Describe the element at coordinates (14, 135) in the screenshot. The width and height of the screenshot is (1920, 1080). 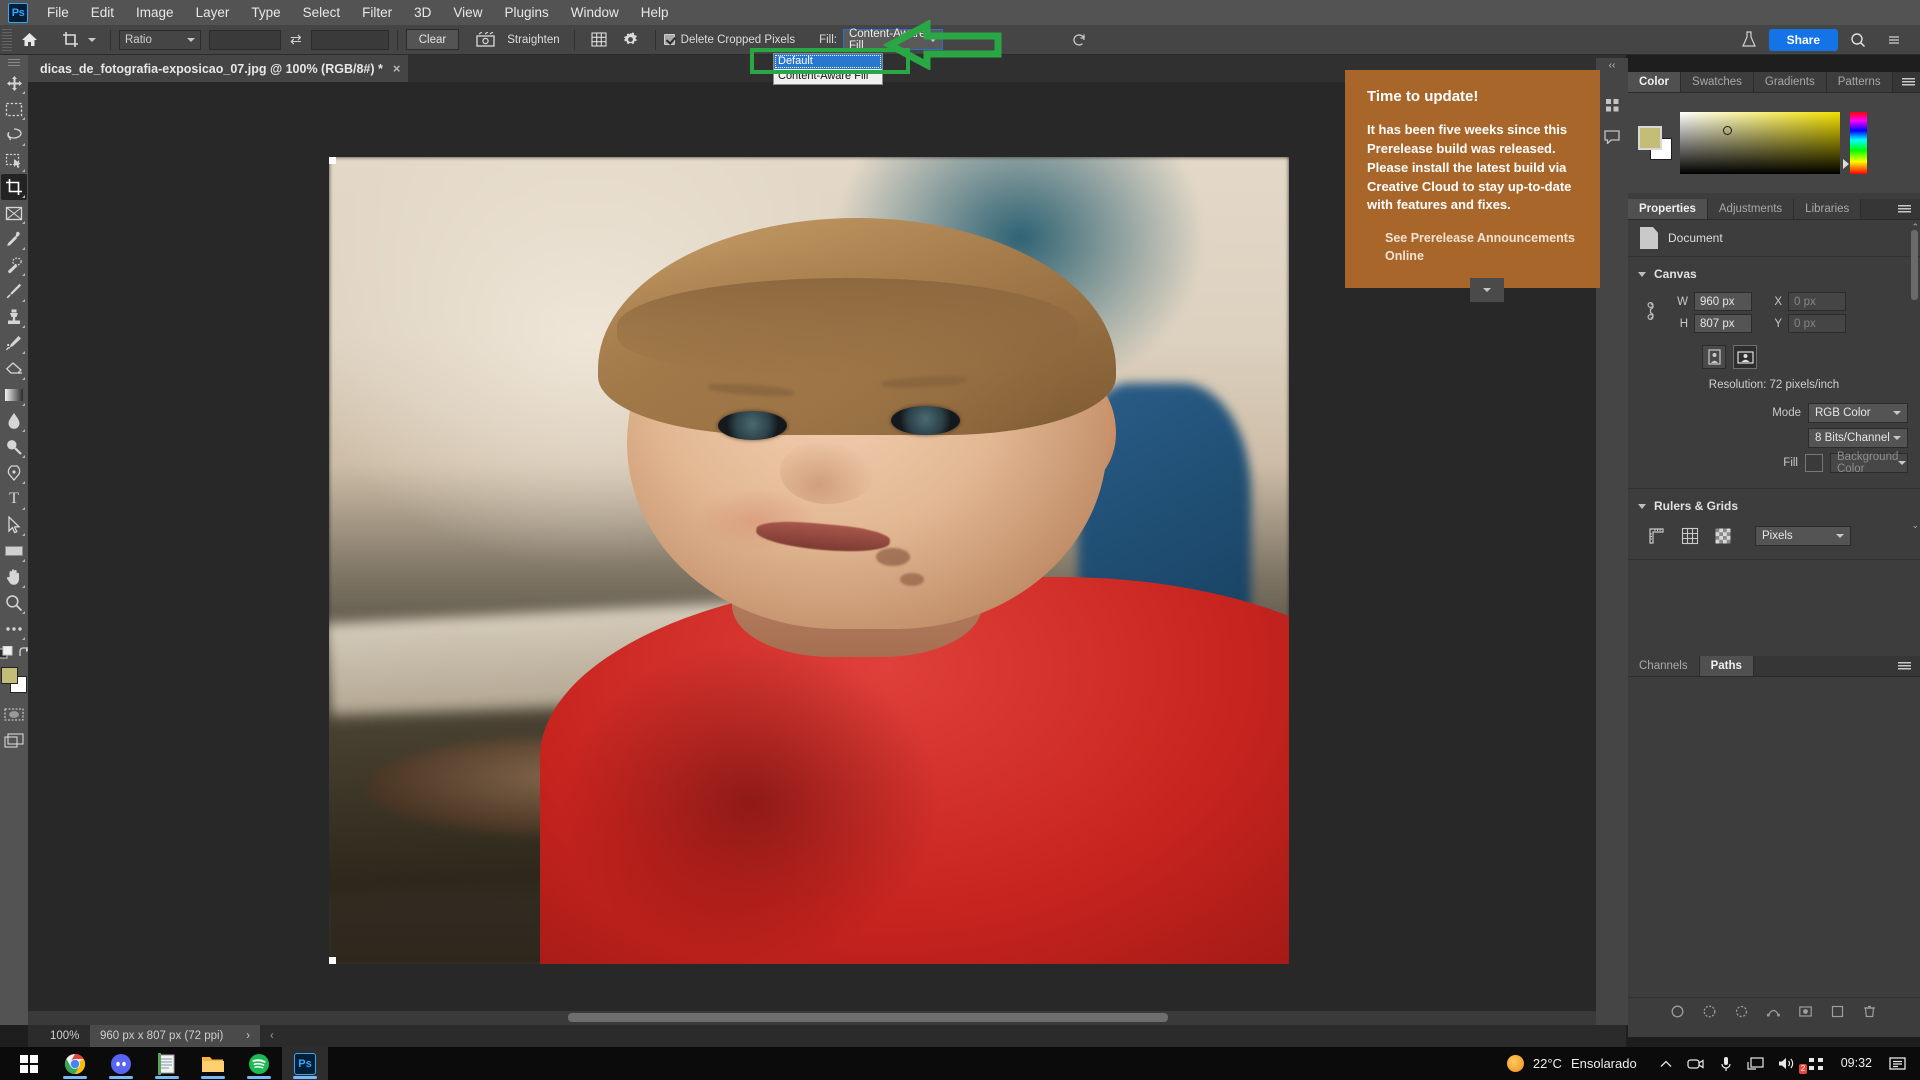
I see `lasso-tool` at that location.